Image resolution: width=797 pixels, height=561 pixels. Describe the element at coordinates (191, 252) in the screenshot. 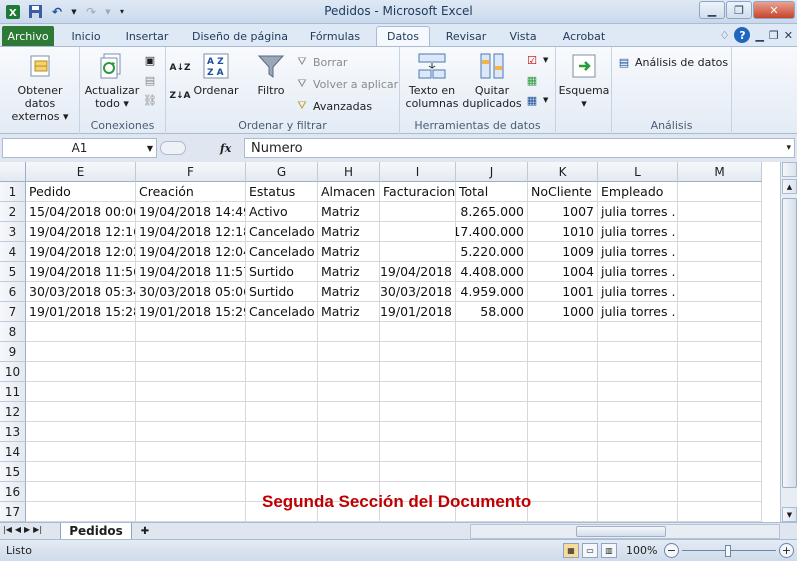

I see `table-cell: 19/04/2018 12:04` at that location.